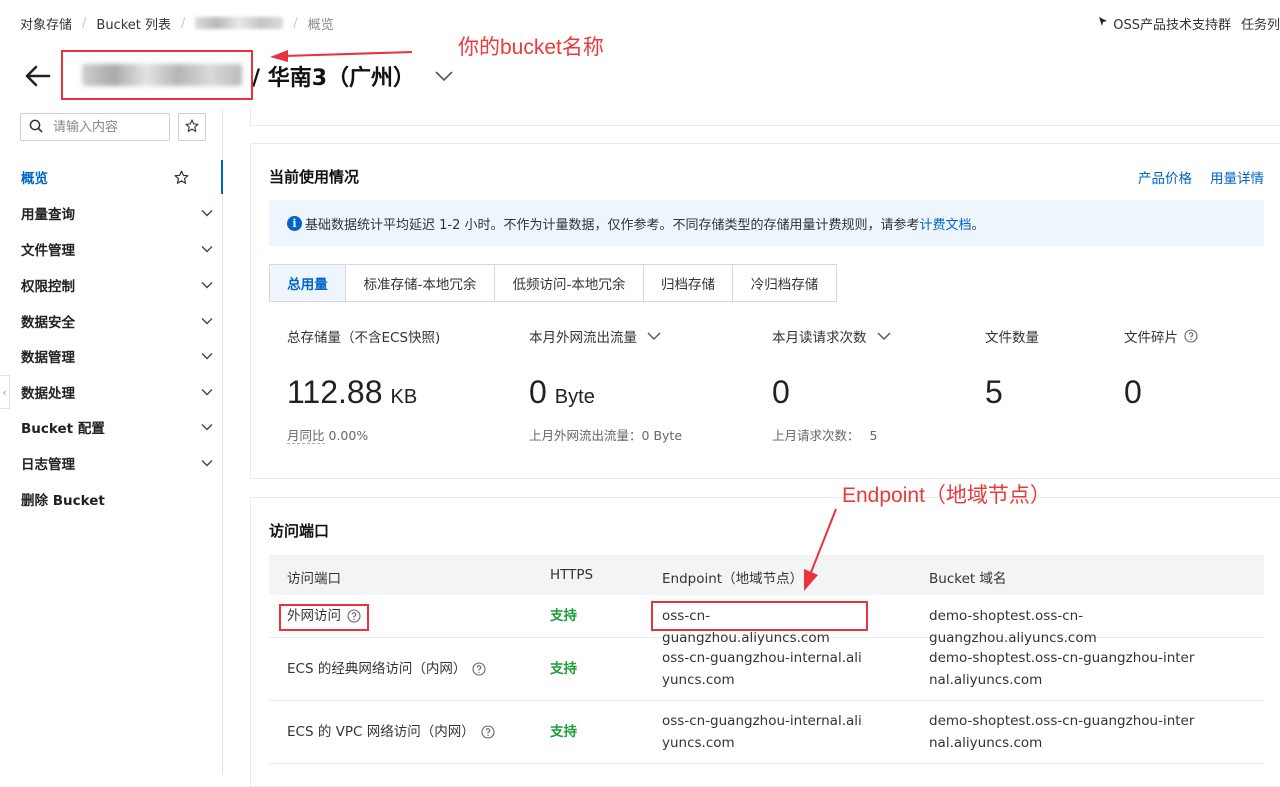 The width and height of the screenshot is (1280, 787). Describe the element at coordinates (36, 127) in the screenshot. I see `search-icon` at that location.